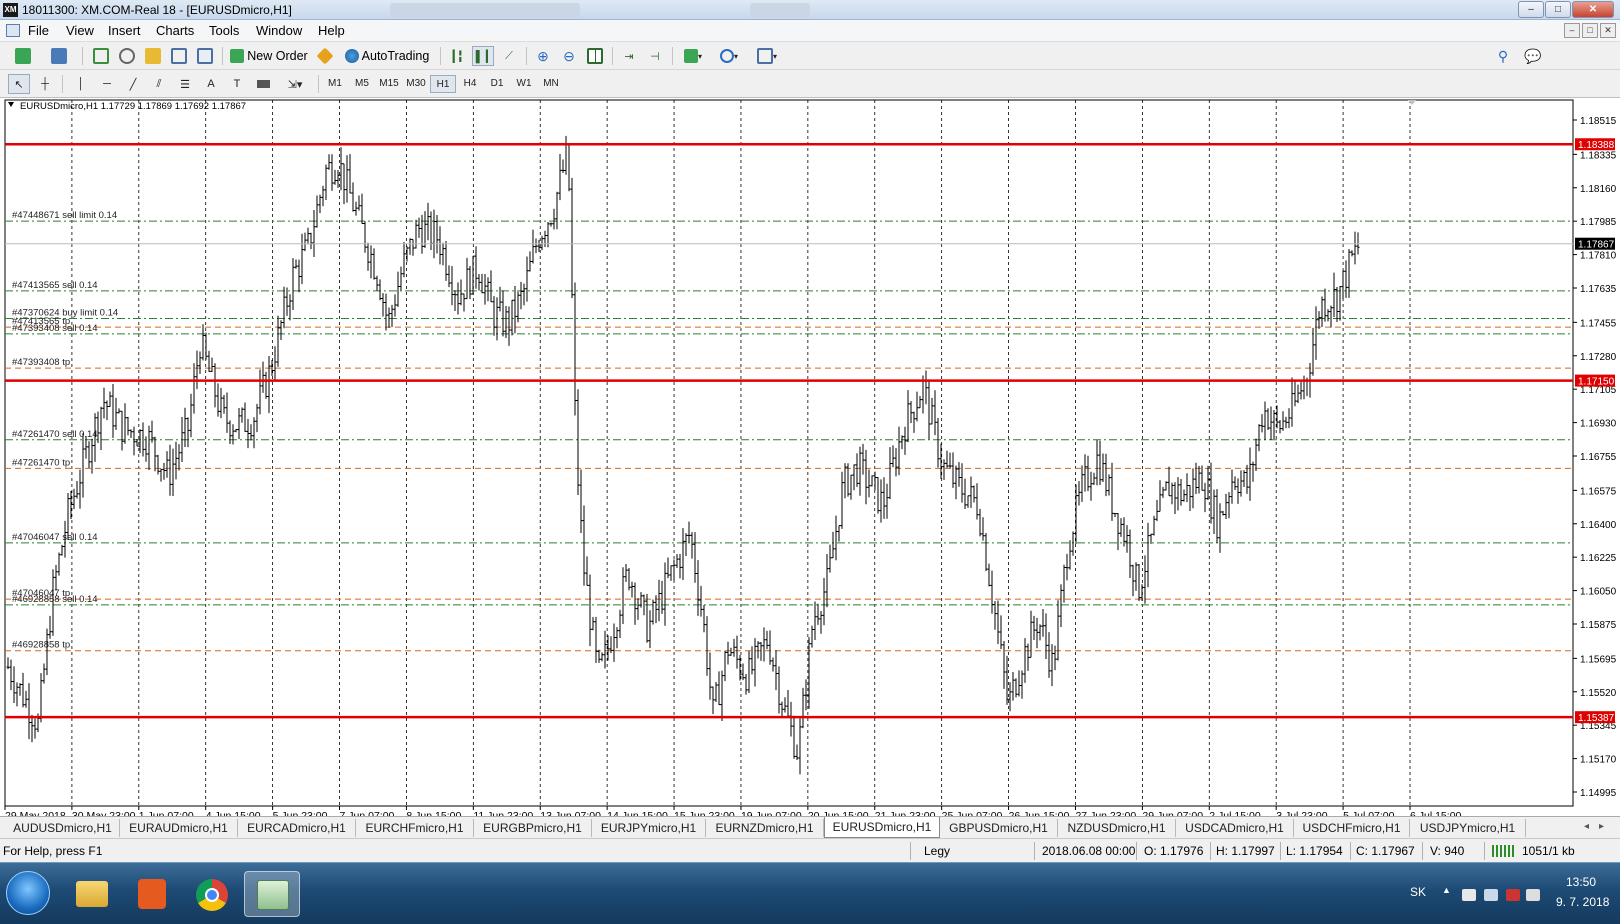  I want to click on tray-expand-arrow: ▲, so click(1446, 890).